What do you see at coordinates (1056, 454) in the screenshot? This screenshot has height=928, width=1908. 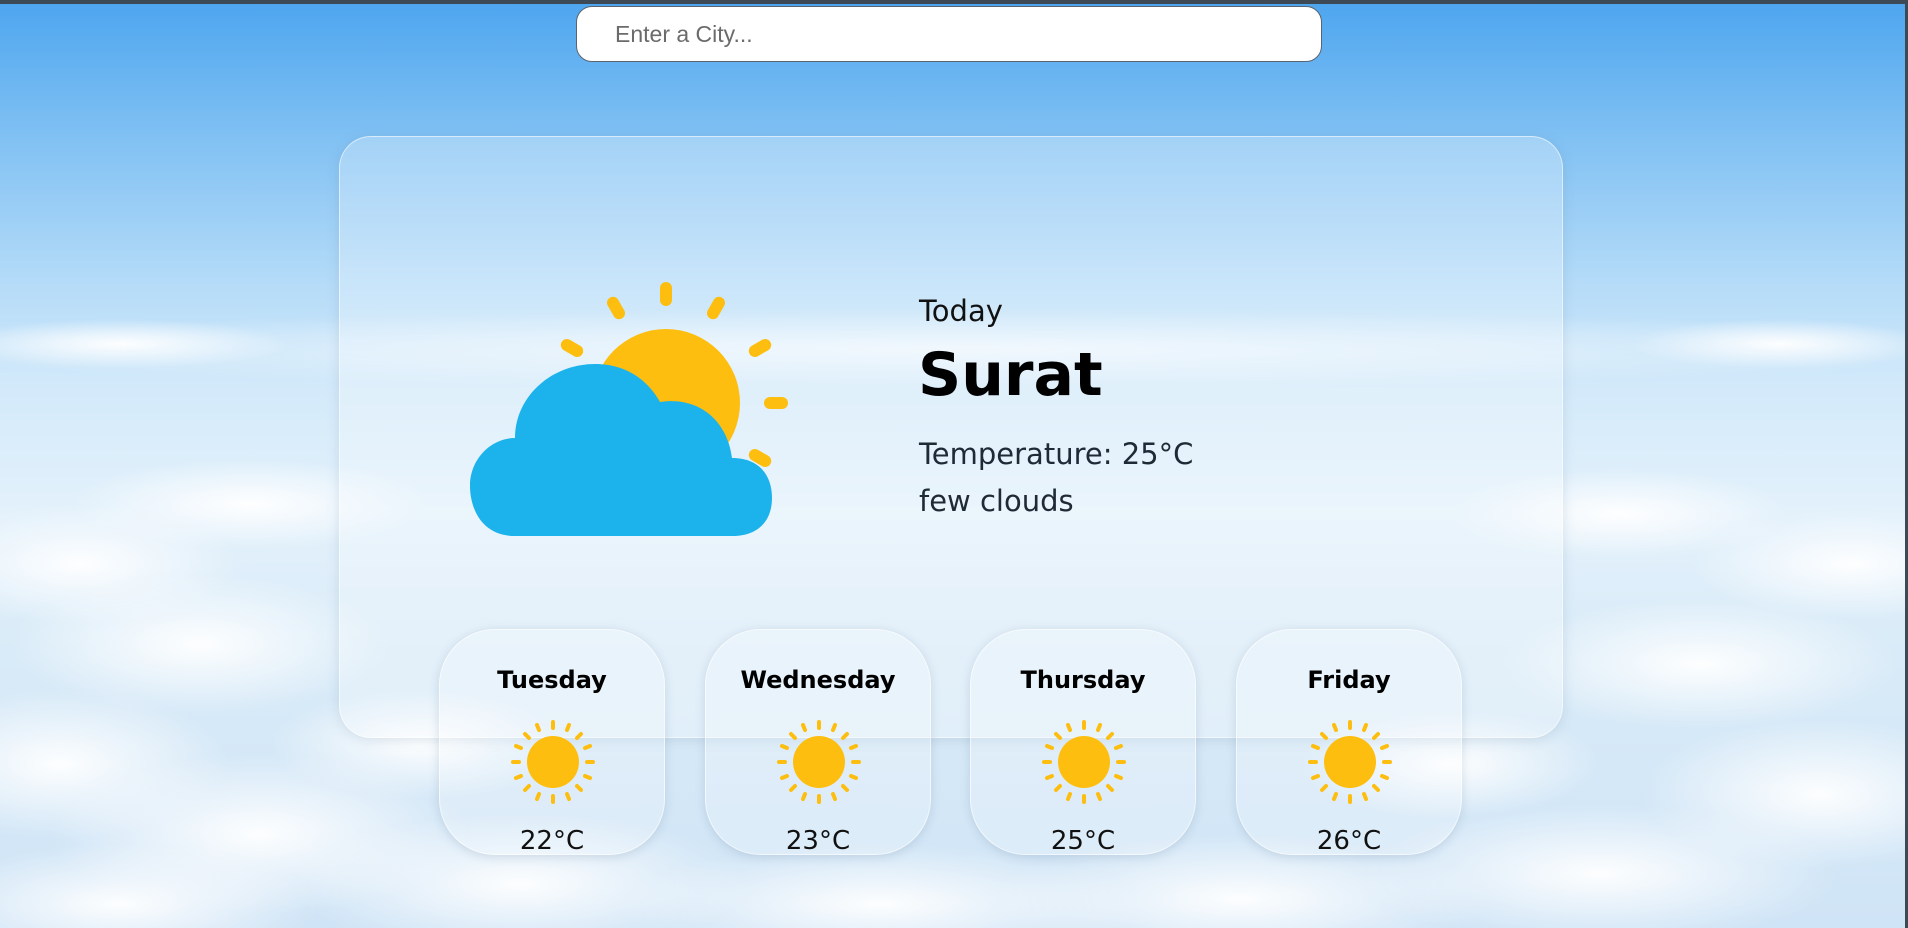 I see `current-temperature: Temperature: 25°C` at bounding box center [1056, 454].